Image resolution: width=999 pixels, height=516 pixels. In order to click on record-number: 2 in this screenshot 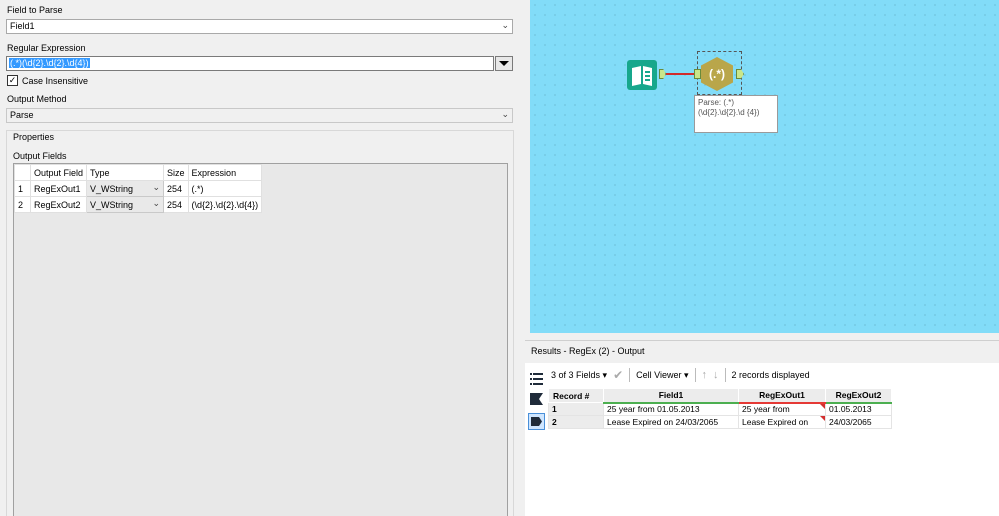, I will do `click(576, 422)`.